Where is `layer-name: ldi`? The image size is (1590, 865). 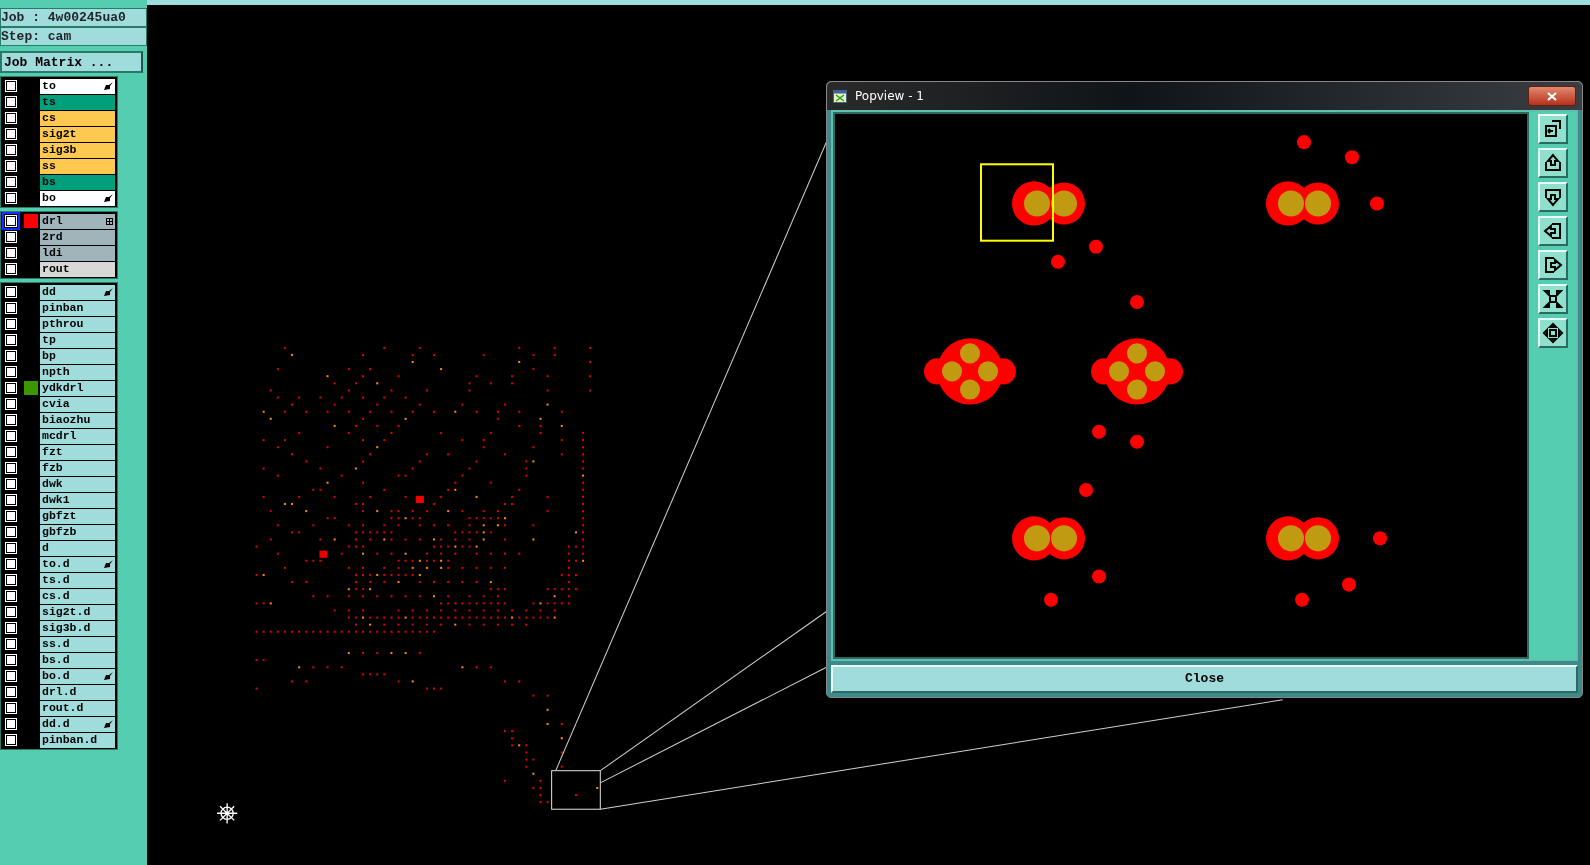 layer-name: ldi is located at coordinates (77, 253).